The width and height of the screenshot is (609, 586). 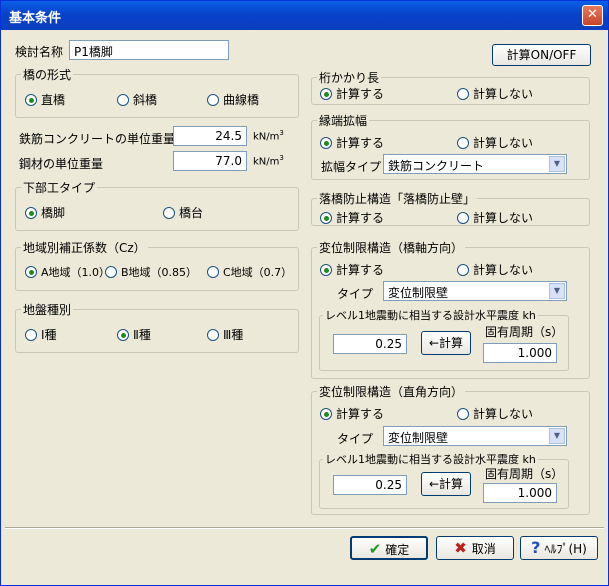 I want to click on disp-axial-nocalc-radio: 計算しない, so click(x=495, y=269).